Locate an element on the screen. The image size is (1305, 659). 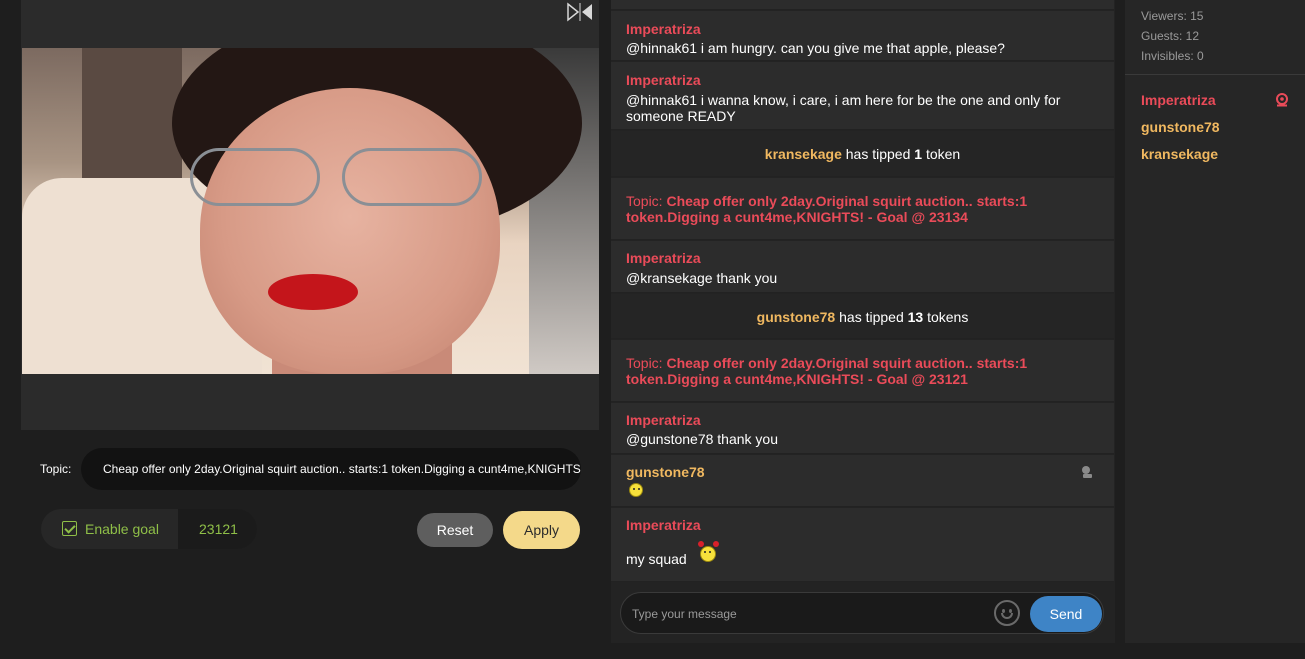
chat-message: Imperatriza @kransekage thank you is located at coordinates (862, 267).